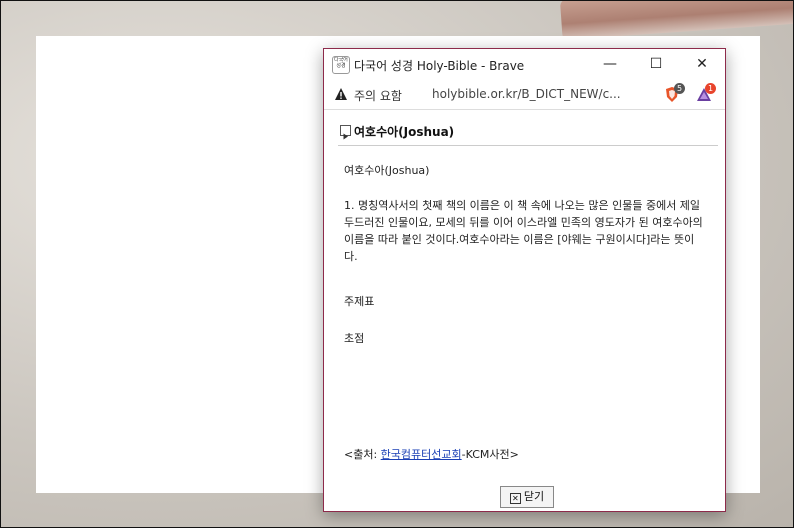 The height and width of the screenshot is (528, 794). I want to click on close-button: ✕ 닫기, so click(527, 497).